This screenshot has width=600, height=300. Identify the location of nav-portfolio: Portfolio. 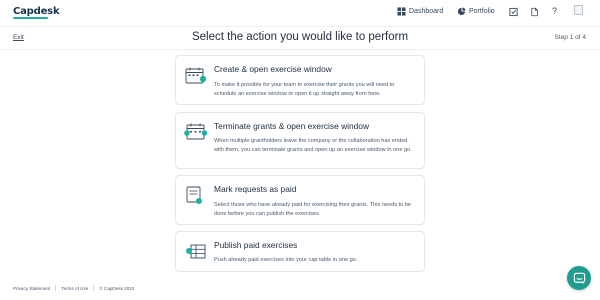
(476, 11).